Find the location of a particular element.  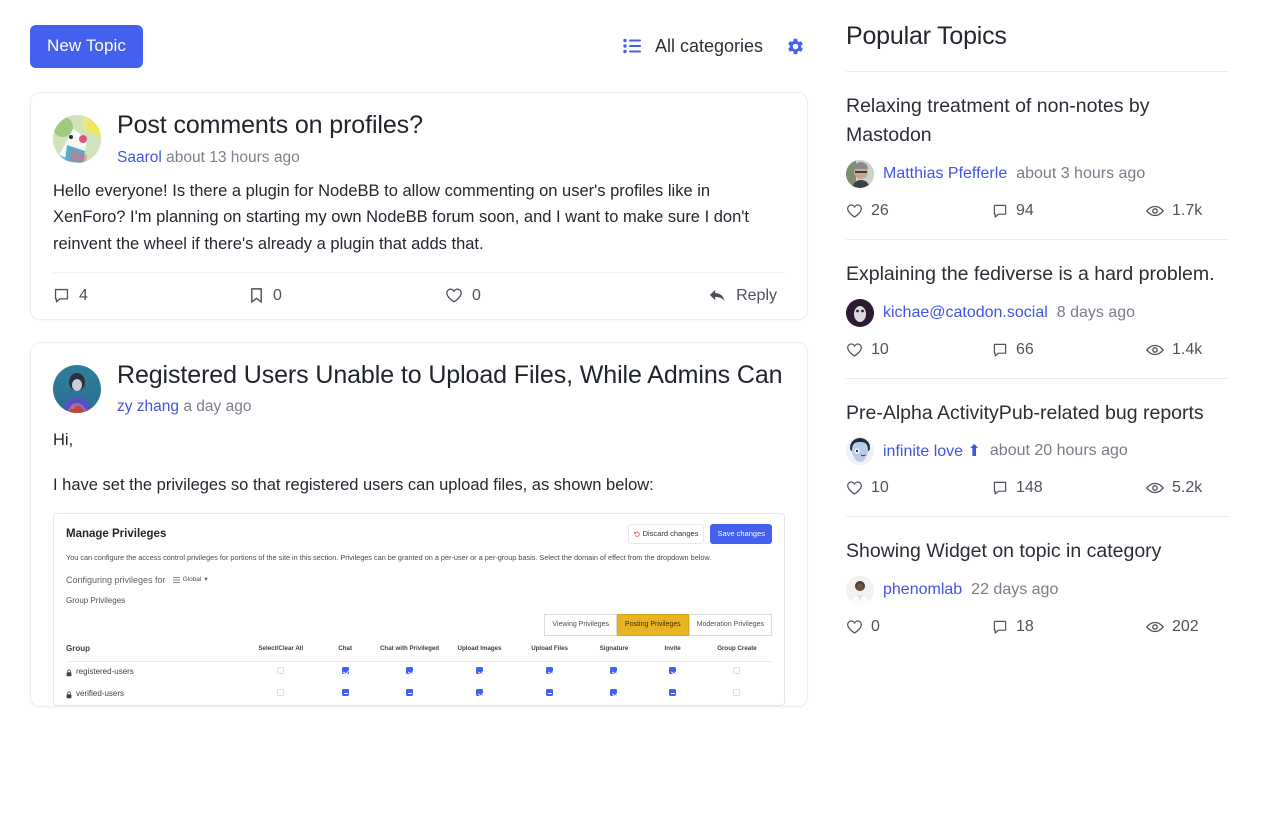

post-author-link: Saarol is located at coordinates (139, 157).